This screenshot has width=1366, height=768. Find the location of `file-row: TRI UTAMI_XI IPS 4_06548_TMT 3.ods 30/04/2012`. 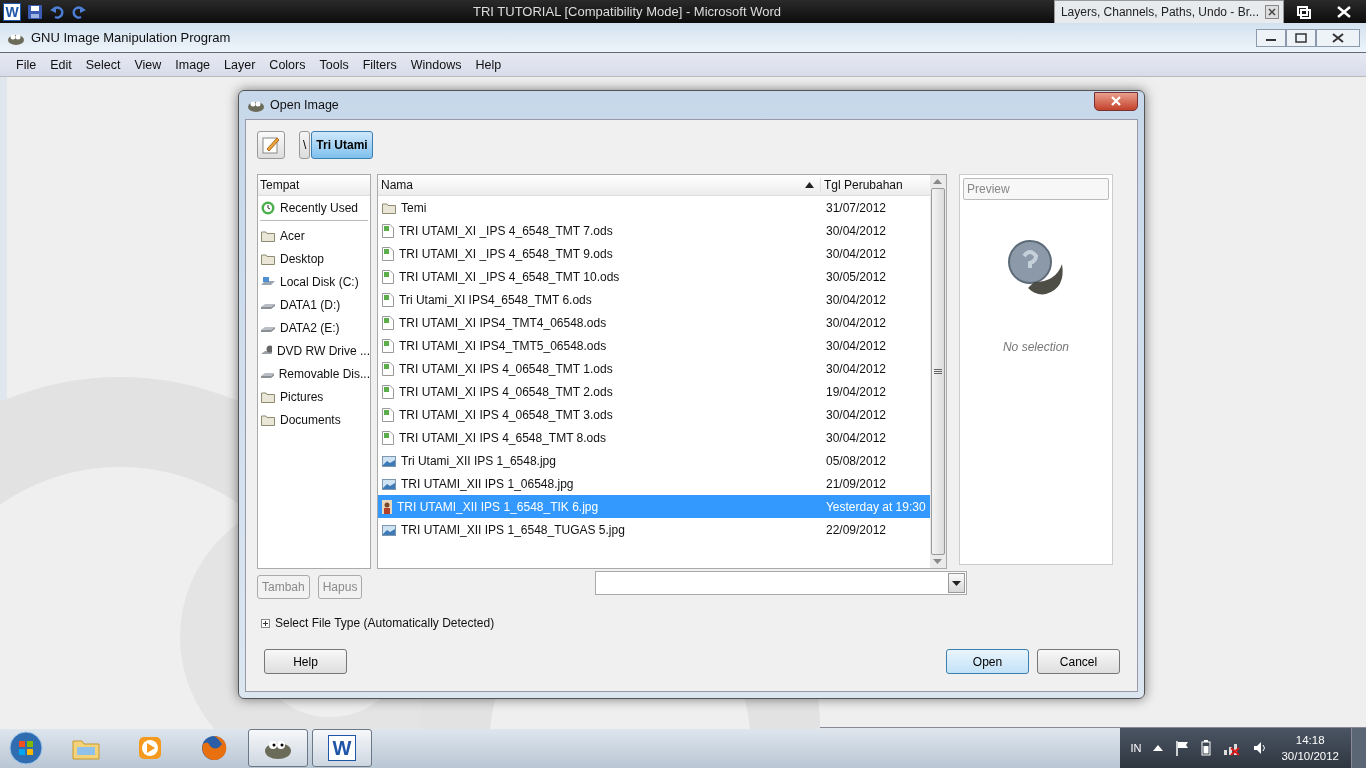

file-row: TRI UTAMI_XI IPS 4_06548_TMT 3.ods 30/04/2012 is located at coordinates (654, 414).